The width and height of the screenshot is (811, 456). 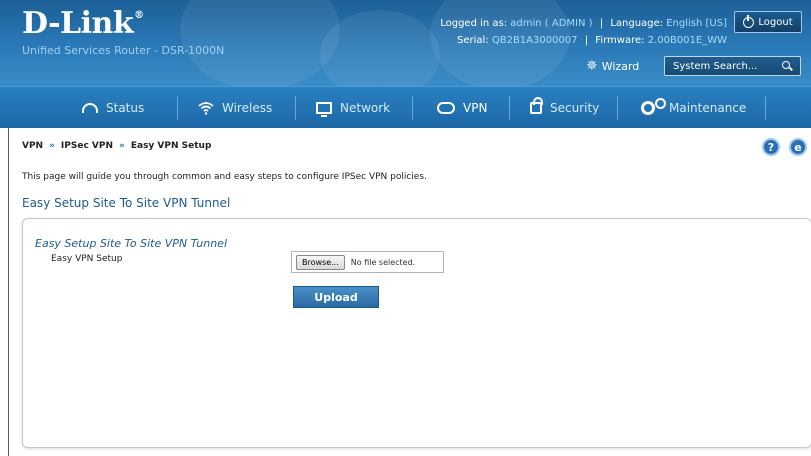 What do you see at coordinates (171, 146) in the screenshot?
I see `breadcrumb-easy-vpn-setup: Easy VPN Setup` at bounding box center [171, 146].